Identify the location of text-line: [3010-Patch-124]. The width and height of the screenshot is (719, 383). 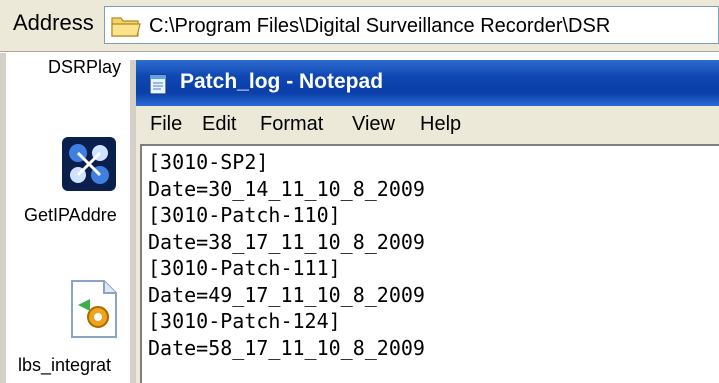
(286, 321).